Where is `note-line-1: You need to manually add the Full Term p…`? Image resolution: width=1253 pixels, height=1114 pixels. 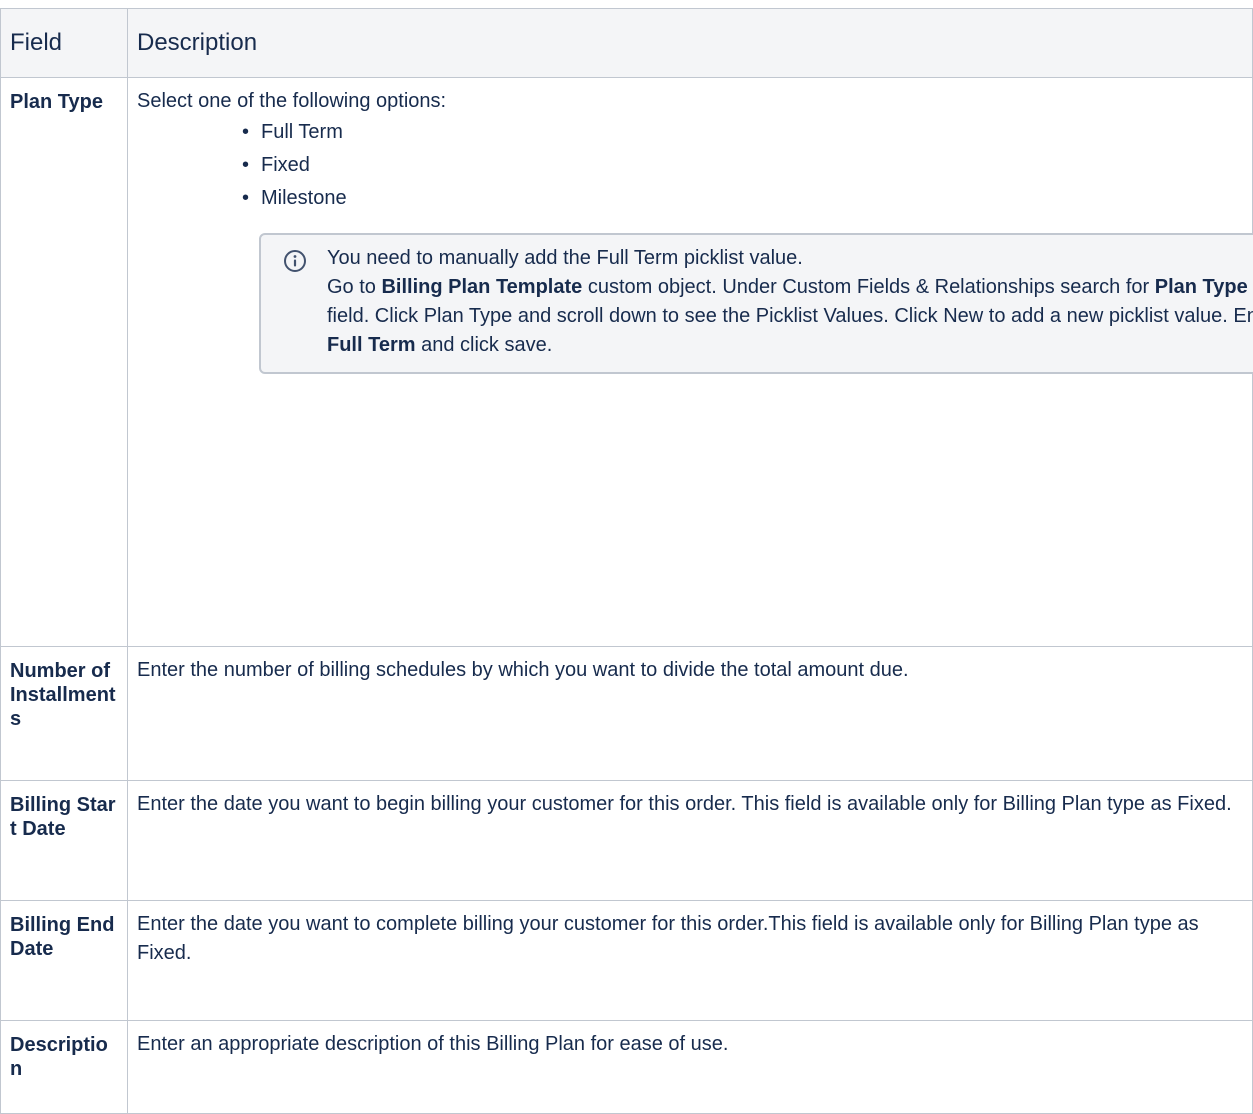 note-line-1: You need to manually add the Full Term p… is located at coordinates (565, 258).